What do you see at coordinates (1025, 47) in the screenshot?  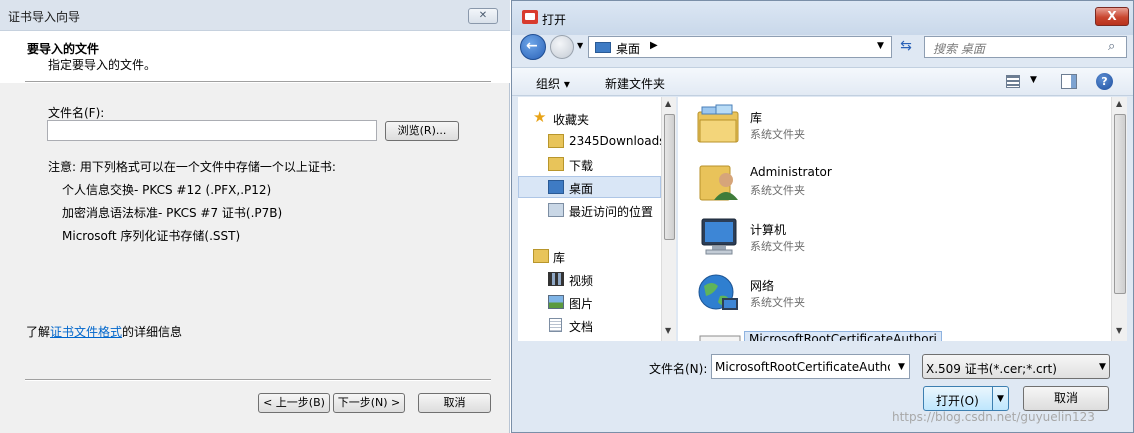 I see `search-input: 搜索 桌面 ⌕` at bounding box center [1025, 47].